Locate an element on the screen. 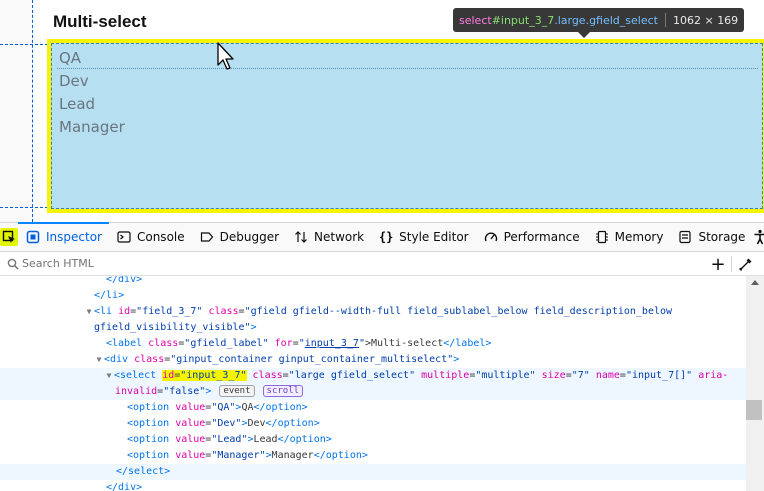  tab-label: Inspector is located at coordinates (74, 237).